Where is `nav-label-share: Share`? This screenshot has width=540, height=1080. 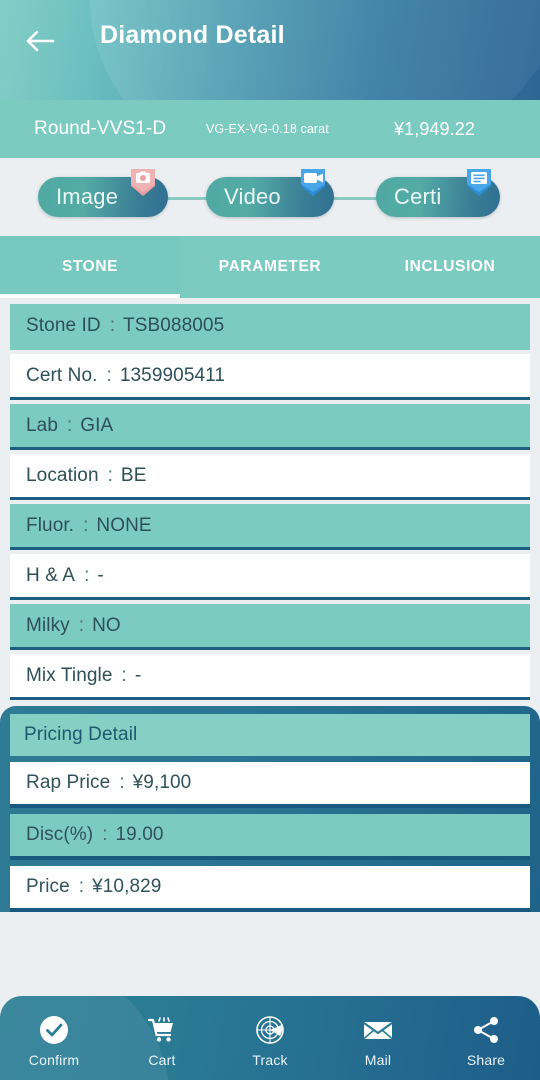 nav-label-share: Share is located at coordinates (486, 1059).